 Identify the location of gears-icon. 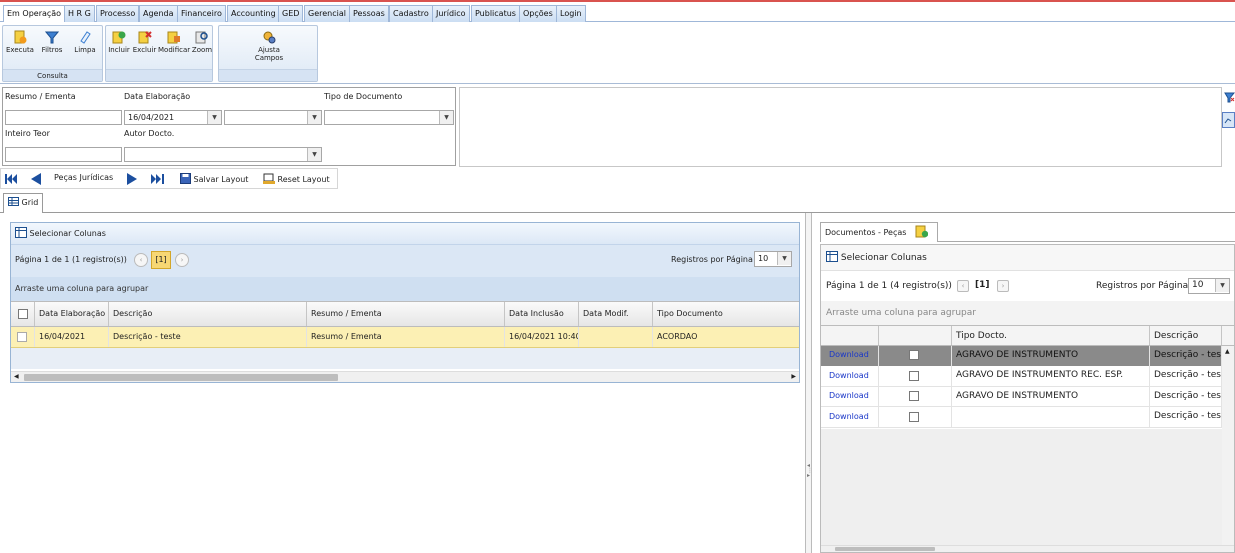
(269, 37).